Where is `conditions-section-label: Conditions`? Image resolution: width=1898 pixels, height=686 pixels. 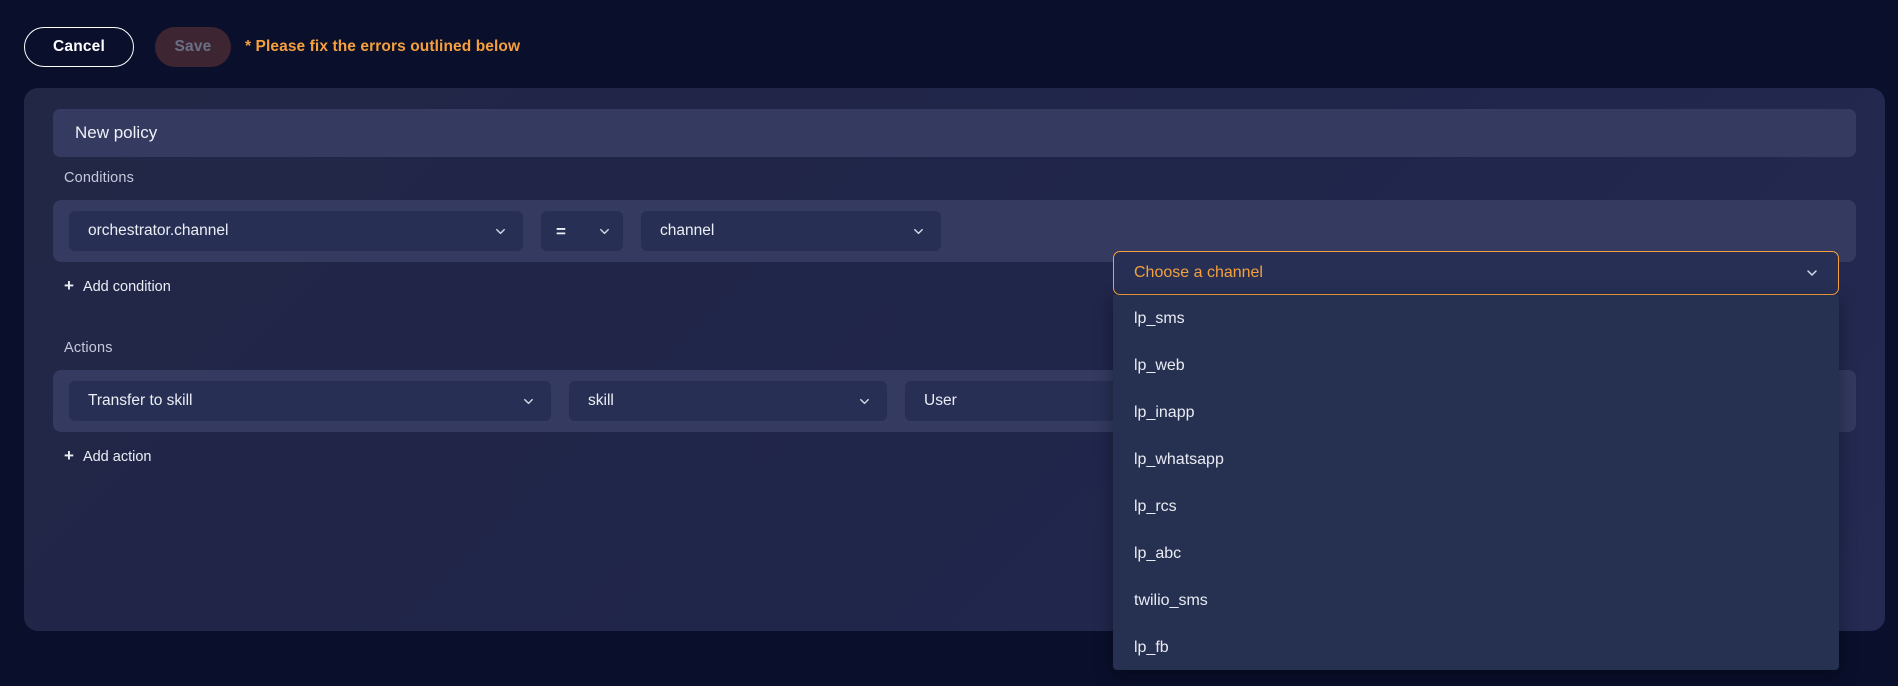 conditions-section-label: Conditions is located at coordinates (99, 178).